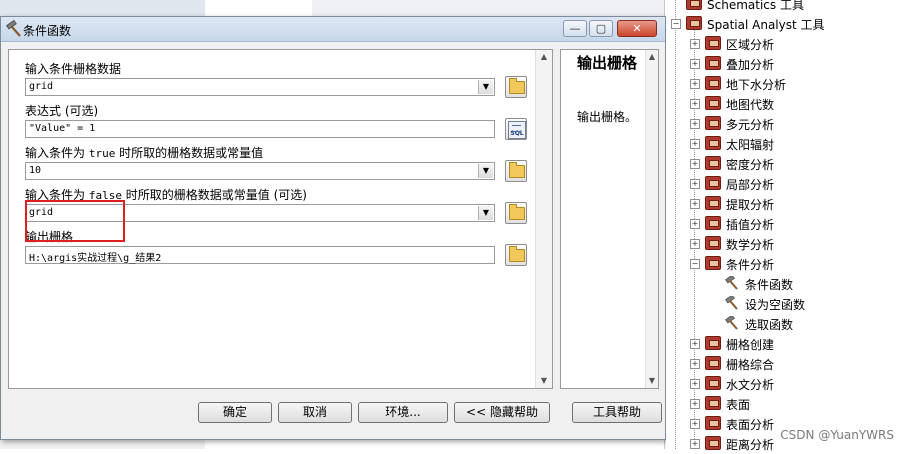  I want to click on tree-item-label: 区域分析, so click(750, 45).